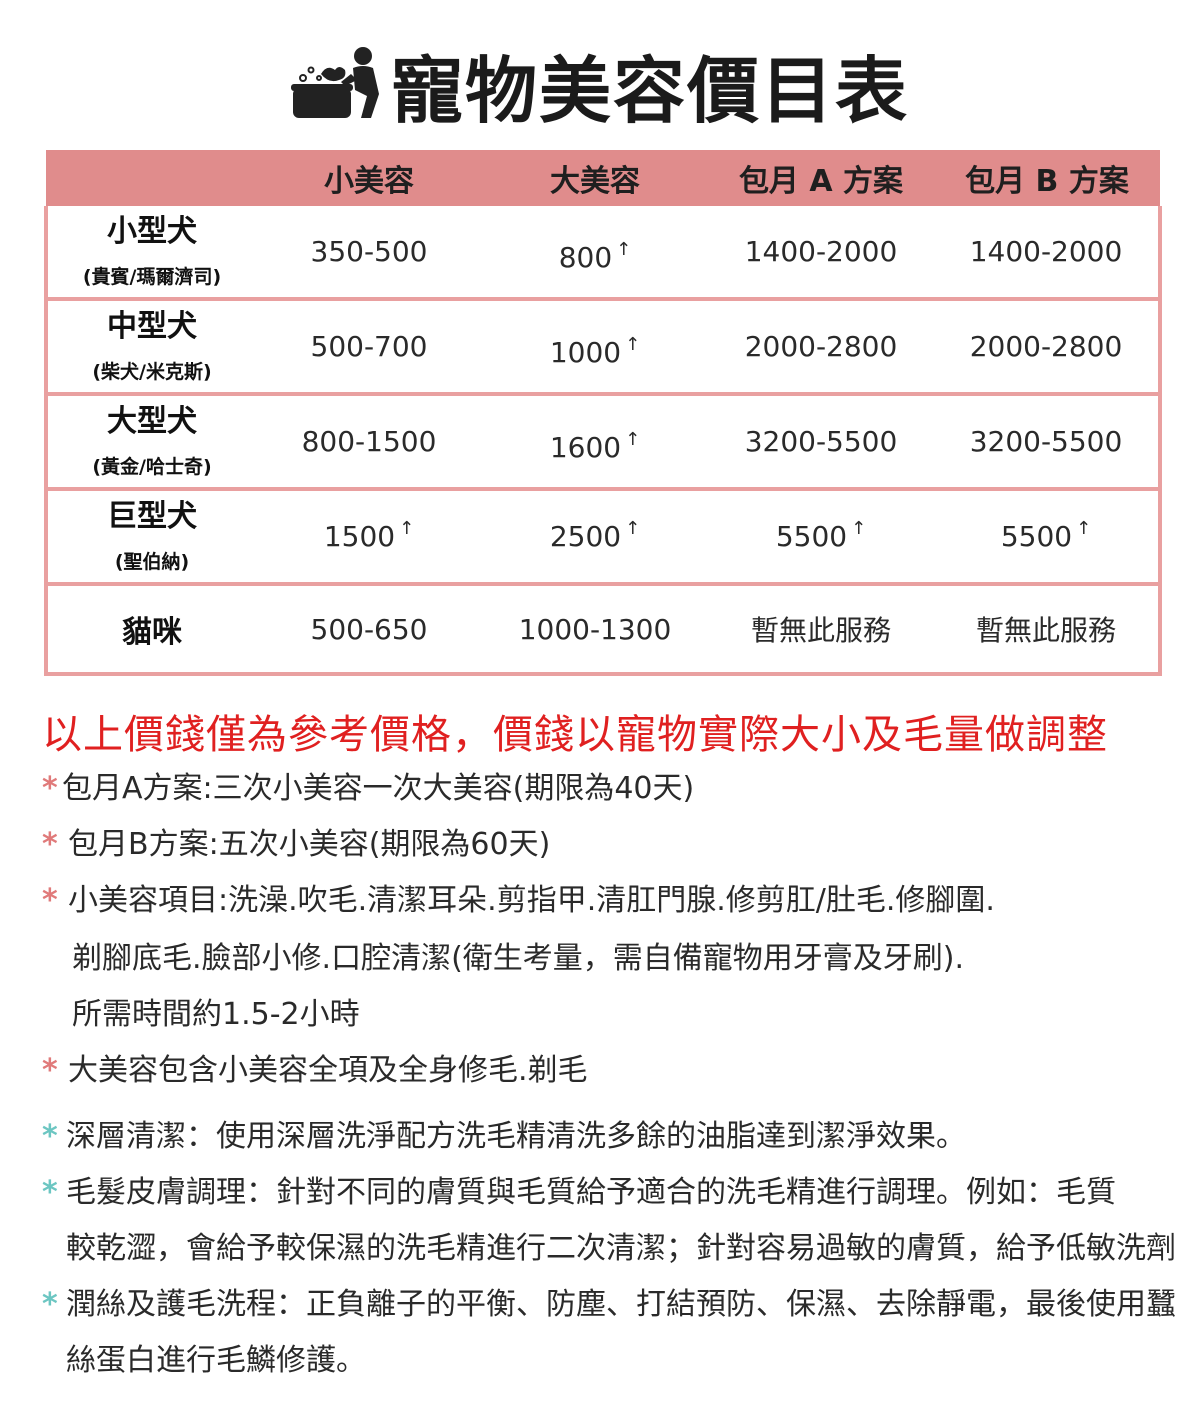 This screenshot has height=1417, width=1200. What do you see at coordinates (334, 82) in the screenshot?
I see `pet-bath-icon` at bounding box center [334, 82].